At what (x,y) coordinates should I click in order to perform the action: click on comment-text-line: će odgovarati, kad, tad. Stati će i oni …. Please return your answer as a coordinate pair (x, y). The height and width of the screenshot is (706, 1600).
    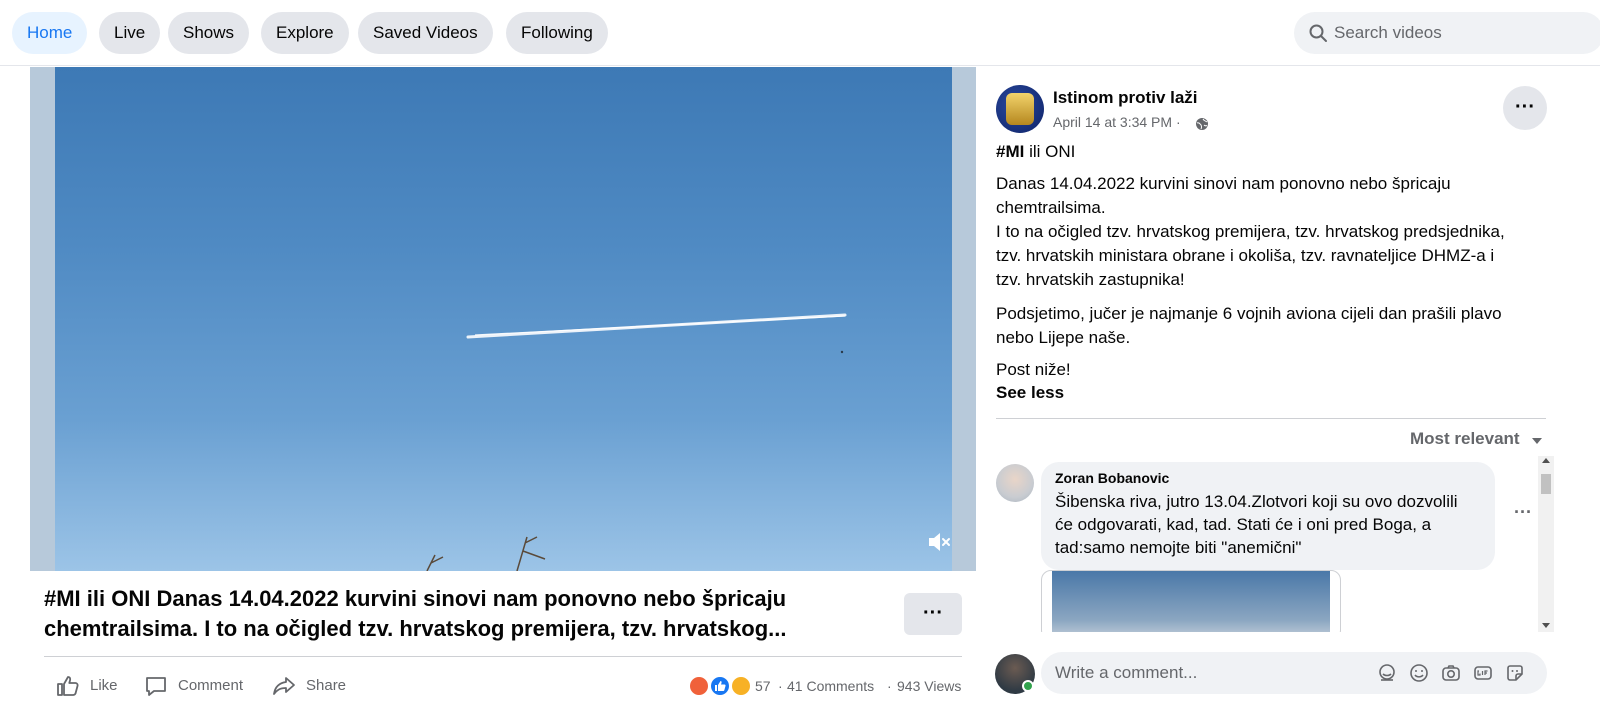
    Looking at the image, I should click on (1243, 524).